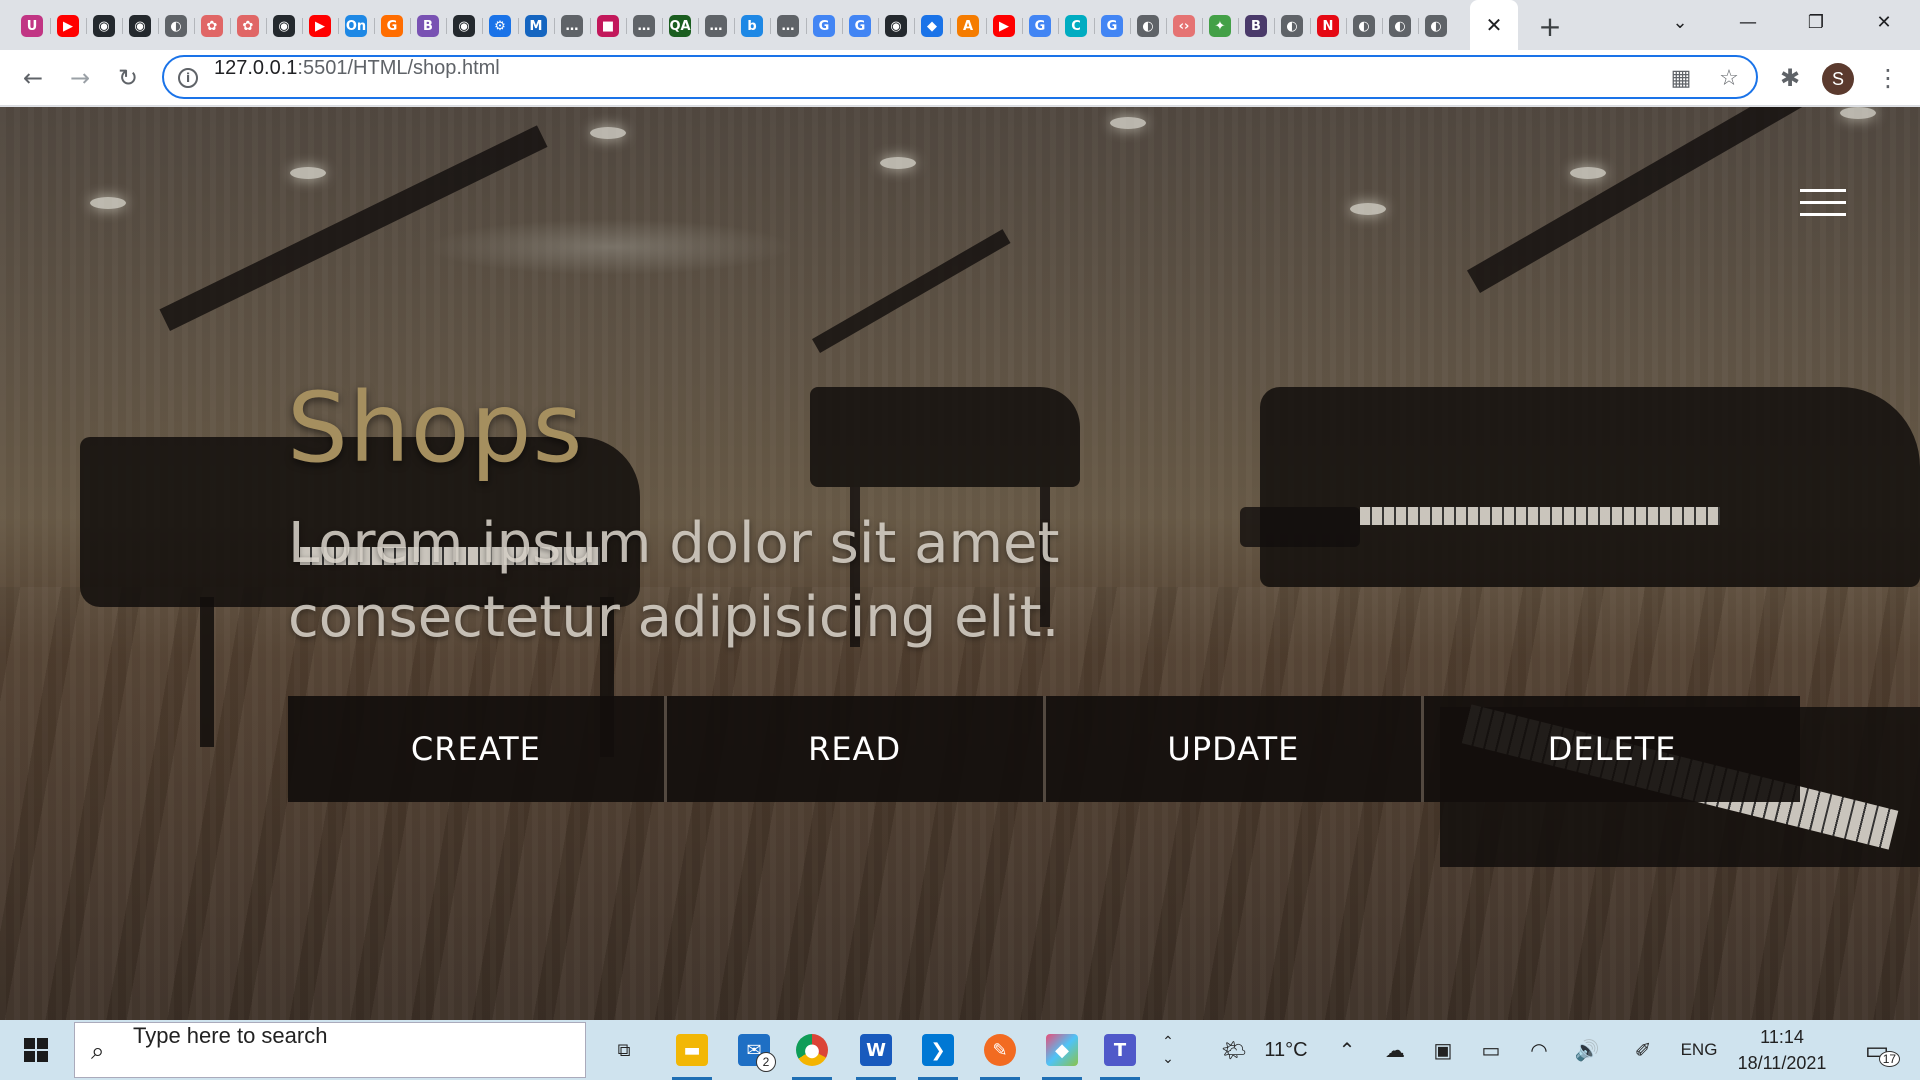 The image size is (1920, 1080). Describe the element at coordinates (1234, 1050) in the screenshot. I see `weather-icon: 🌤` at that location.